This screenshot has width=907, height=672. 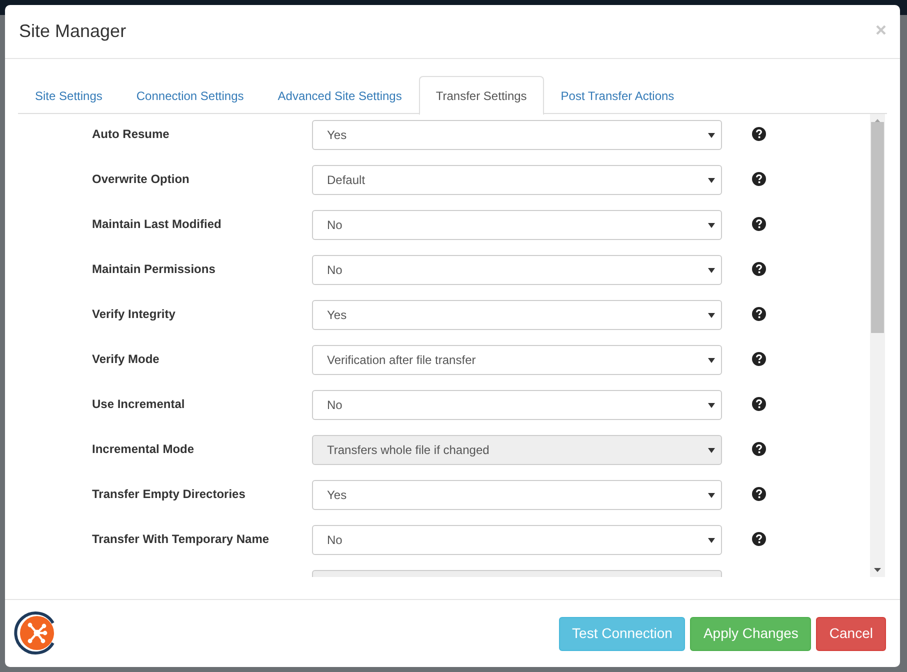 What do you see at coordinates (154, 269) in the screenshot?
I see `setting-label: Maintain Permissions` at bounding box center [154, 269].